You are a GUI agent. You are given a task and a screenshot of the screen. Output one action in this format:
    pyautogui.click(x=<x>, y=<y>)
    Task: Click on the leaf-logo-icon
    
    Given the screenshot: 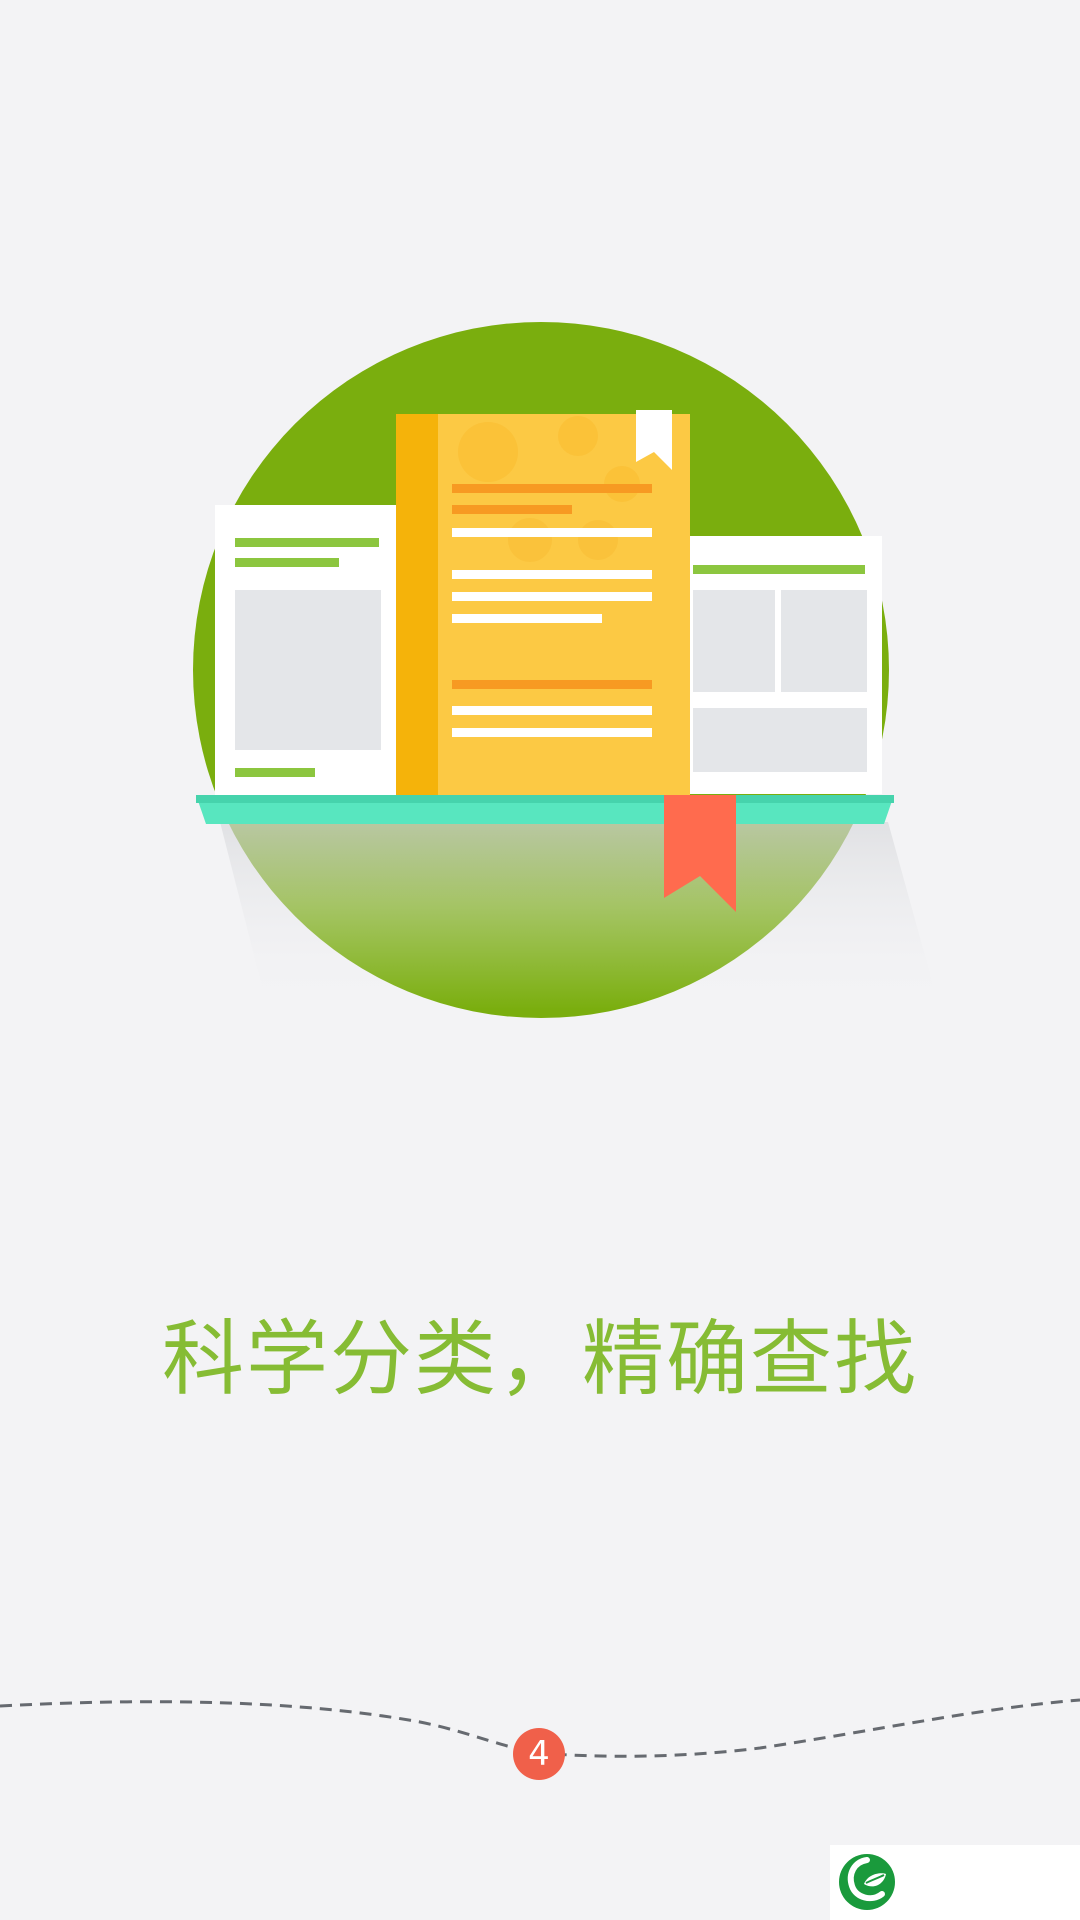 What is the action you would take?
    pyautogui.click(x=867, y=1882)
    